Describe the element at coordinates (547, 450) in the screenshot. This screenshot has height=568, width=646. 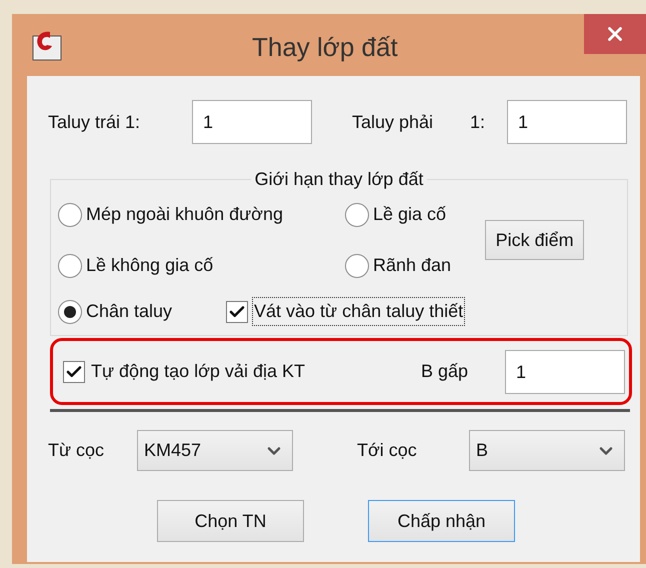
I see `dropdown: B` at that location.